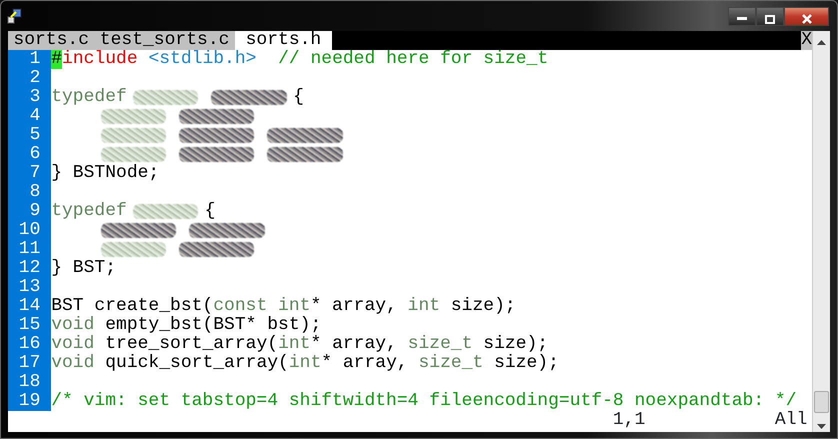 The width and height of the screenshot is (838, 439). Describe the element at coordinates (30, 287) in the screenshot. I see `line-number: 13` at that location.